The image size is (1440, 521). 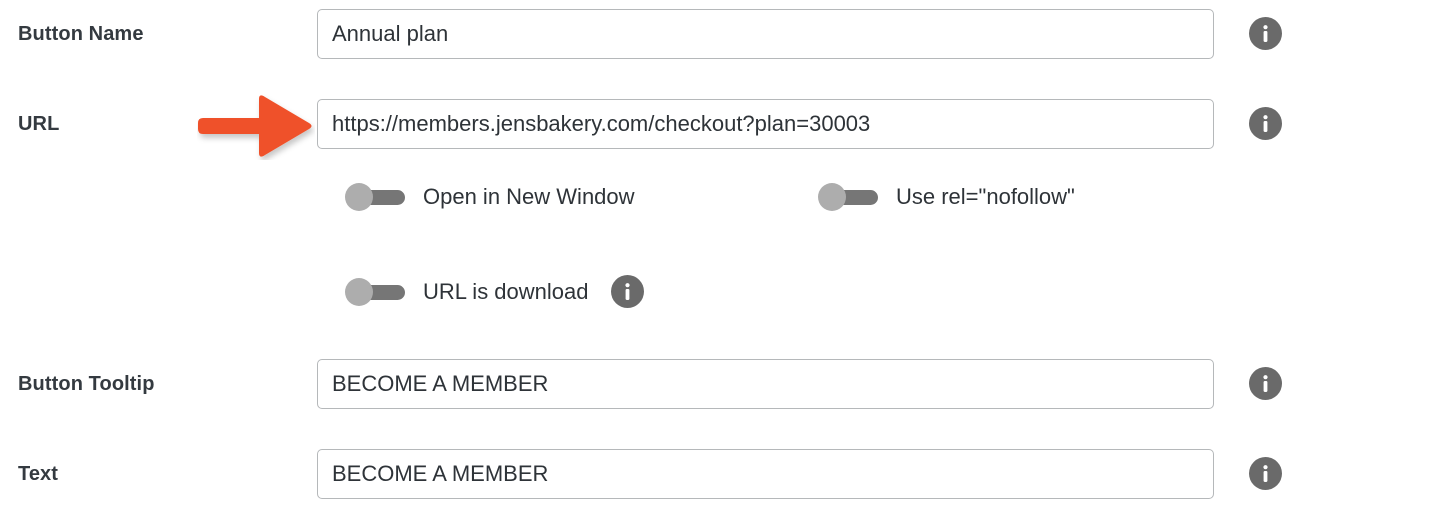 I want to click on form-row-button-name: Button Name, so click(x=720, y=34).